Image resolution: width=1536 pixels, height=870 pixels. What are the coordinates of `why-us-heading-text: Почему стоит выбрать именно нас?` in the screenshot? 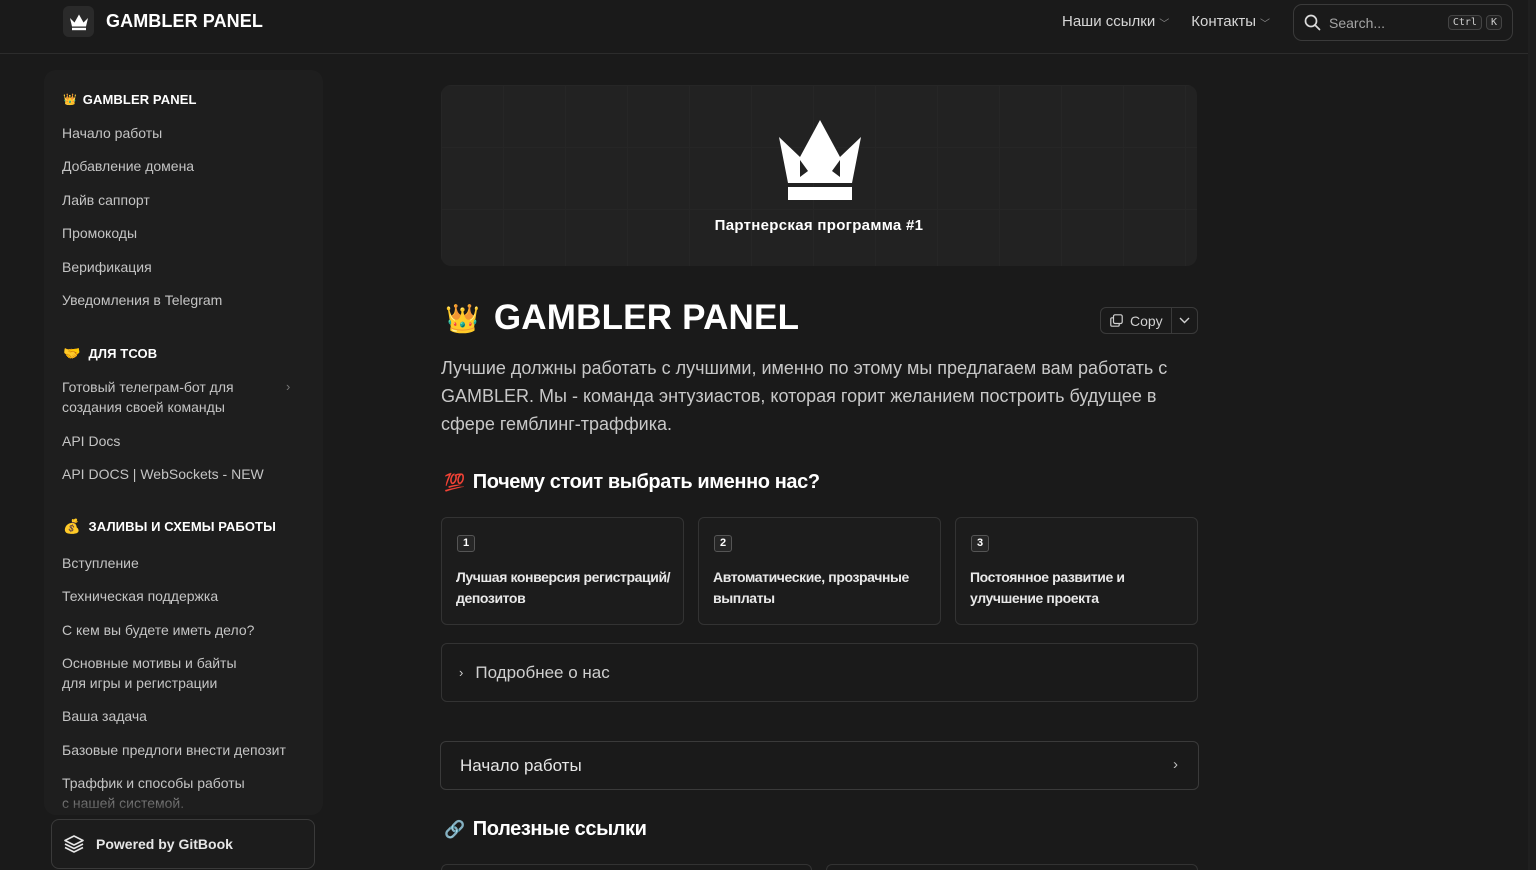 It's located at (646, 482).